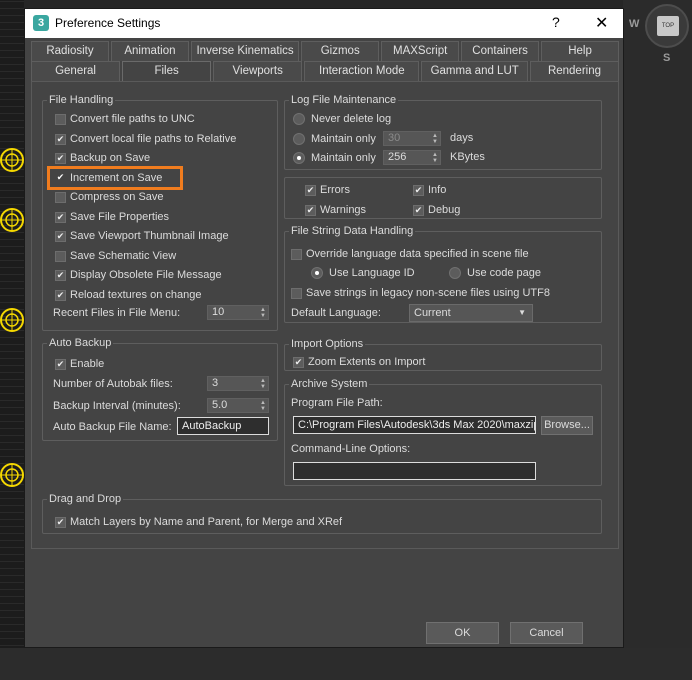  What do you see at coordinates (334, 139) in the screenshot?
I see `radio-maintain-days: Maintain only` at bounding box center [334, 139].